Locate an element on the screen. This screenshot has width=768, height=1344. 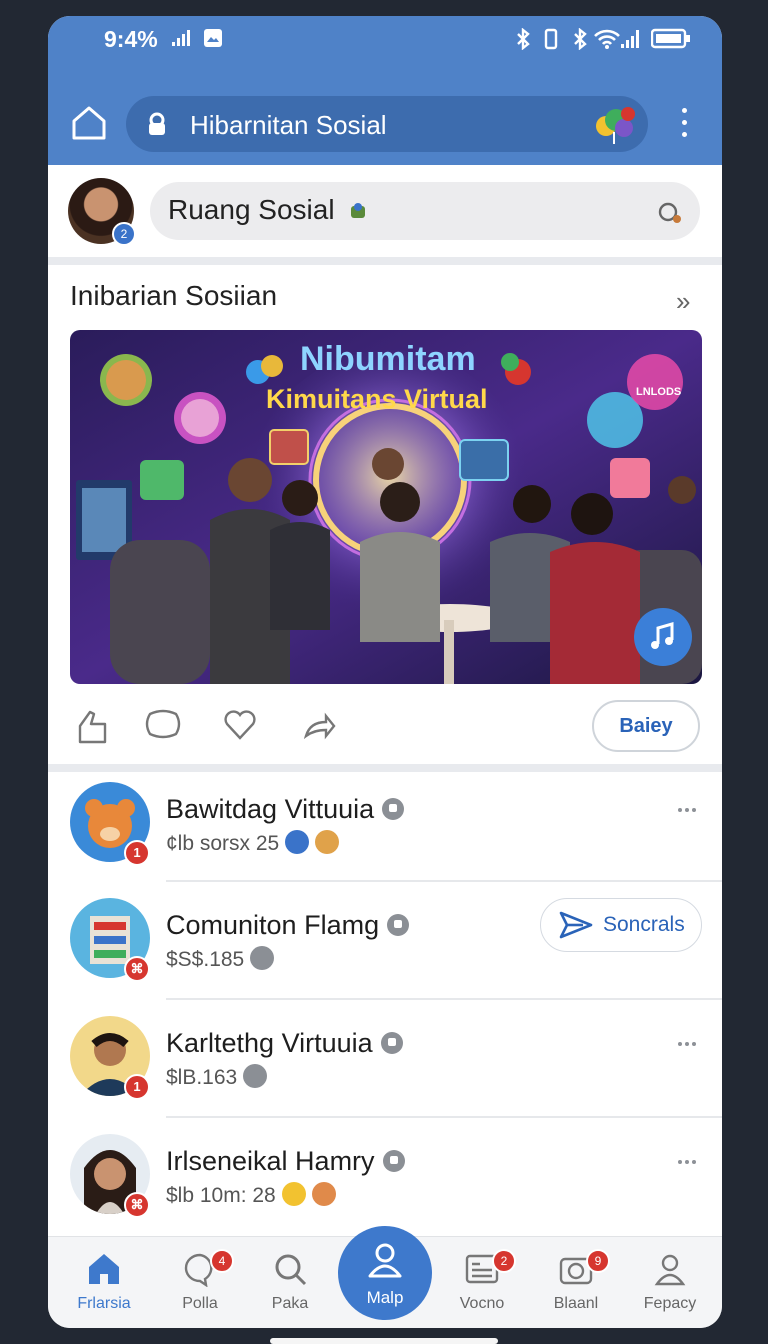
wifi-icon is located at coordinates (607, 39).